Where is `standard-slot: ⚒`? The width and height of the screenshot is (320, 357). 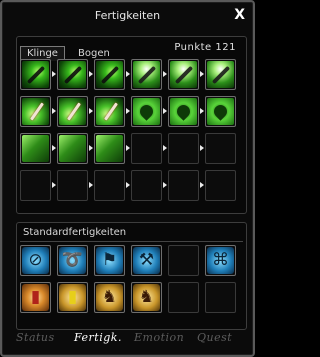 standard-slot: ⚒ is located at coordinates (146, 260).